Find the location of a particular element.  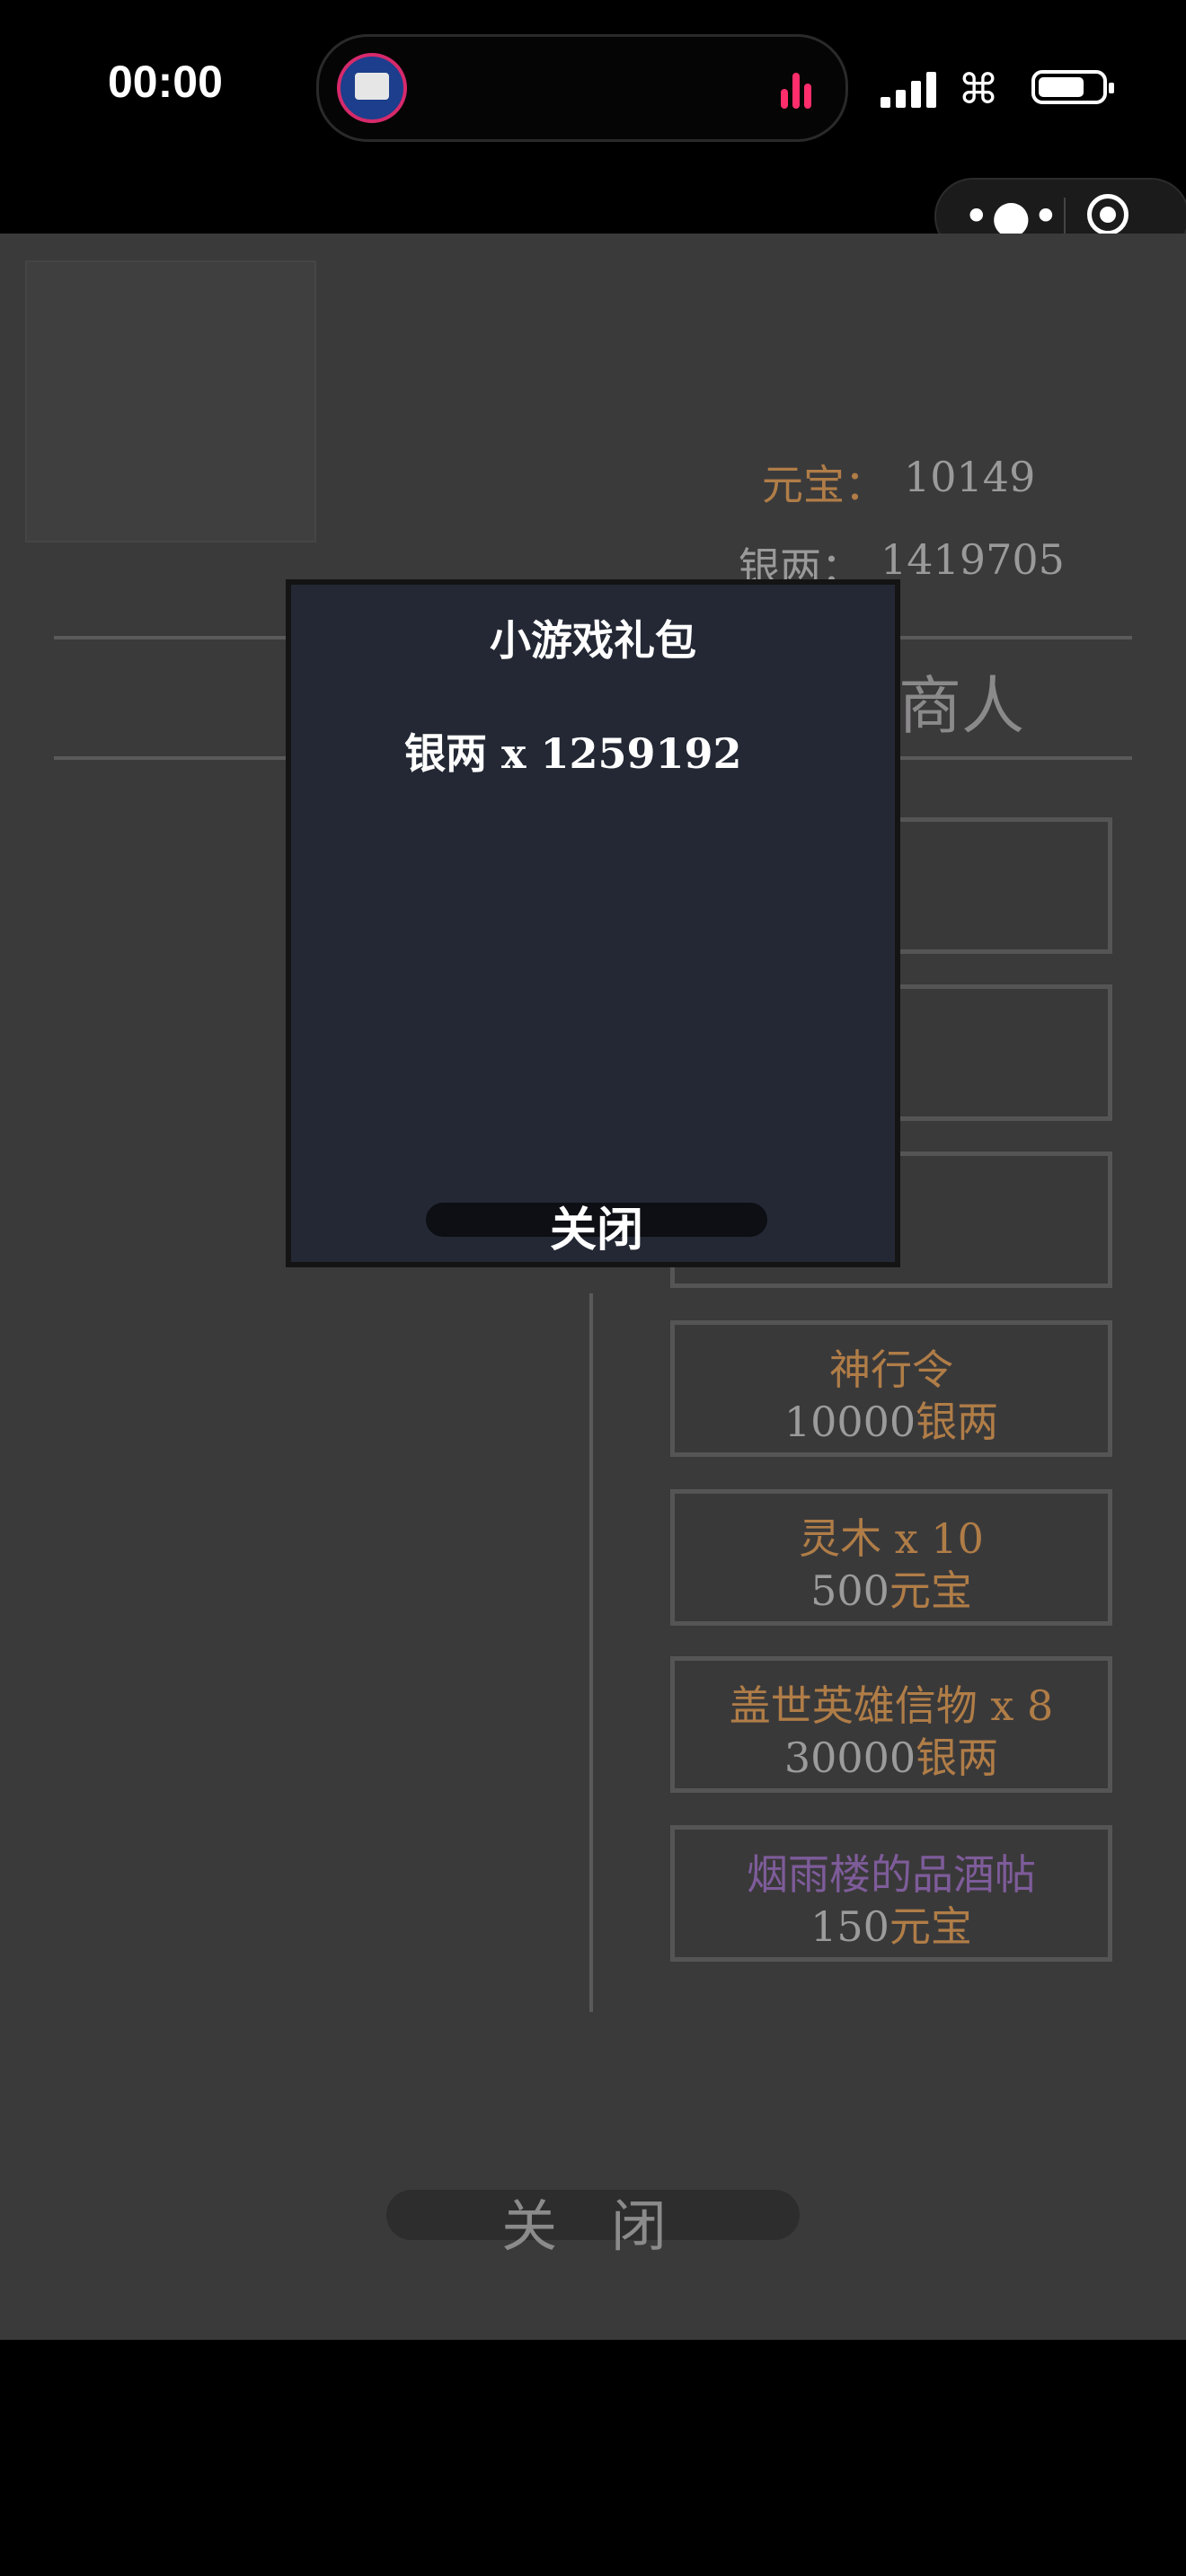

battery-icon is located at coordinates (1072, 87).